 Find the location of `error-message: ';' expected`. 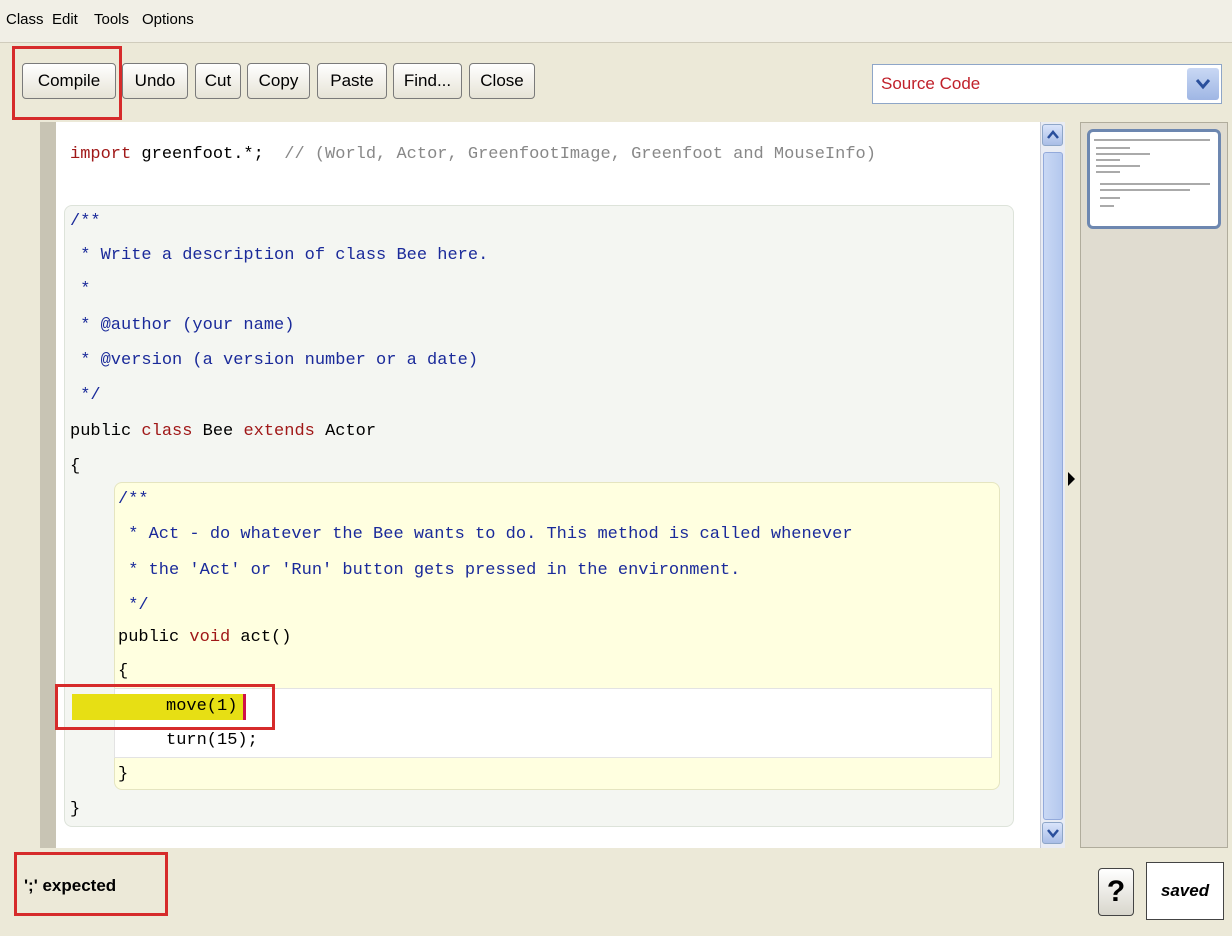

error-message: ';' expected is located at coordinates (70, 885).